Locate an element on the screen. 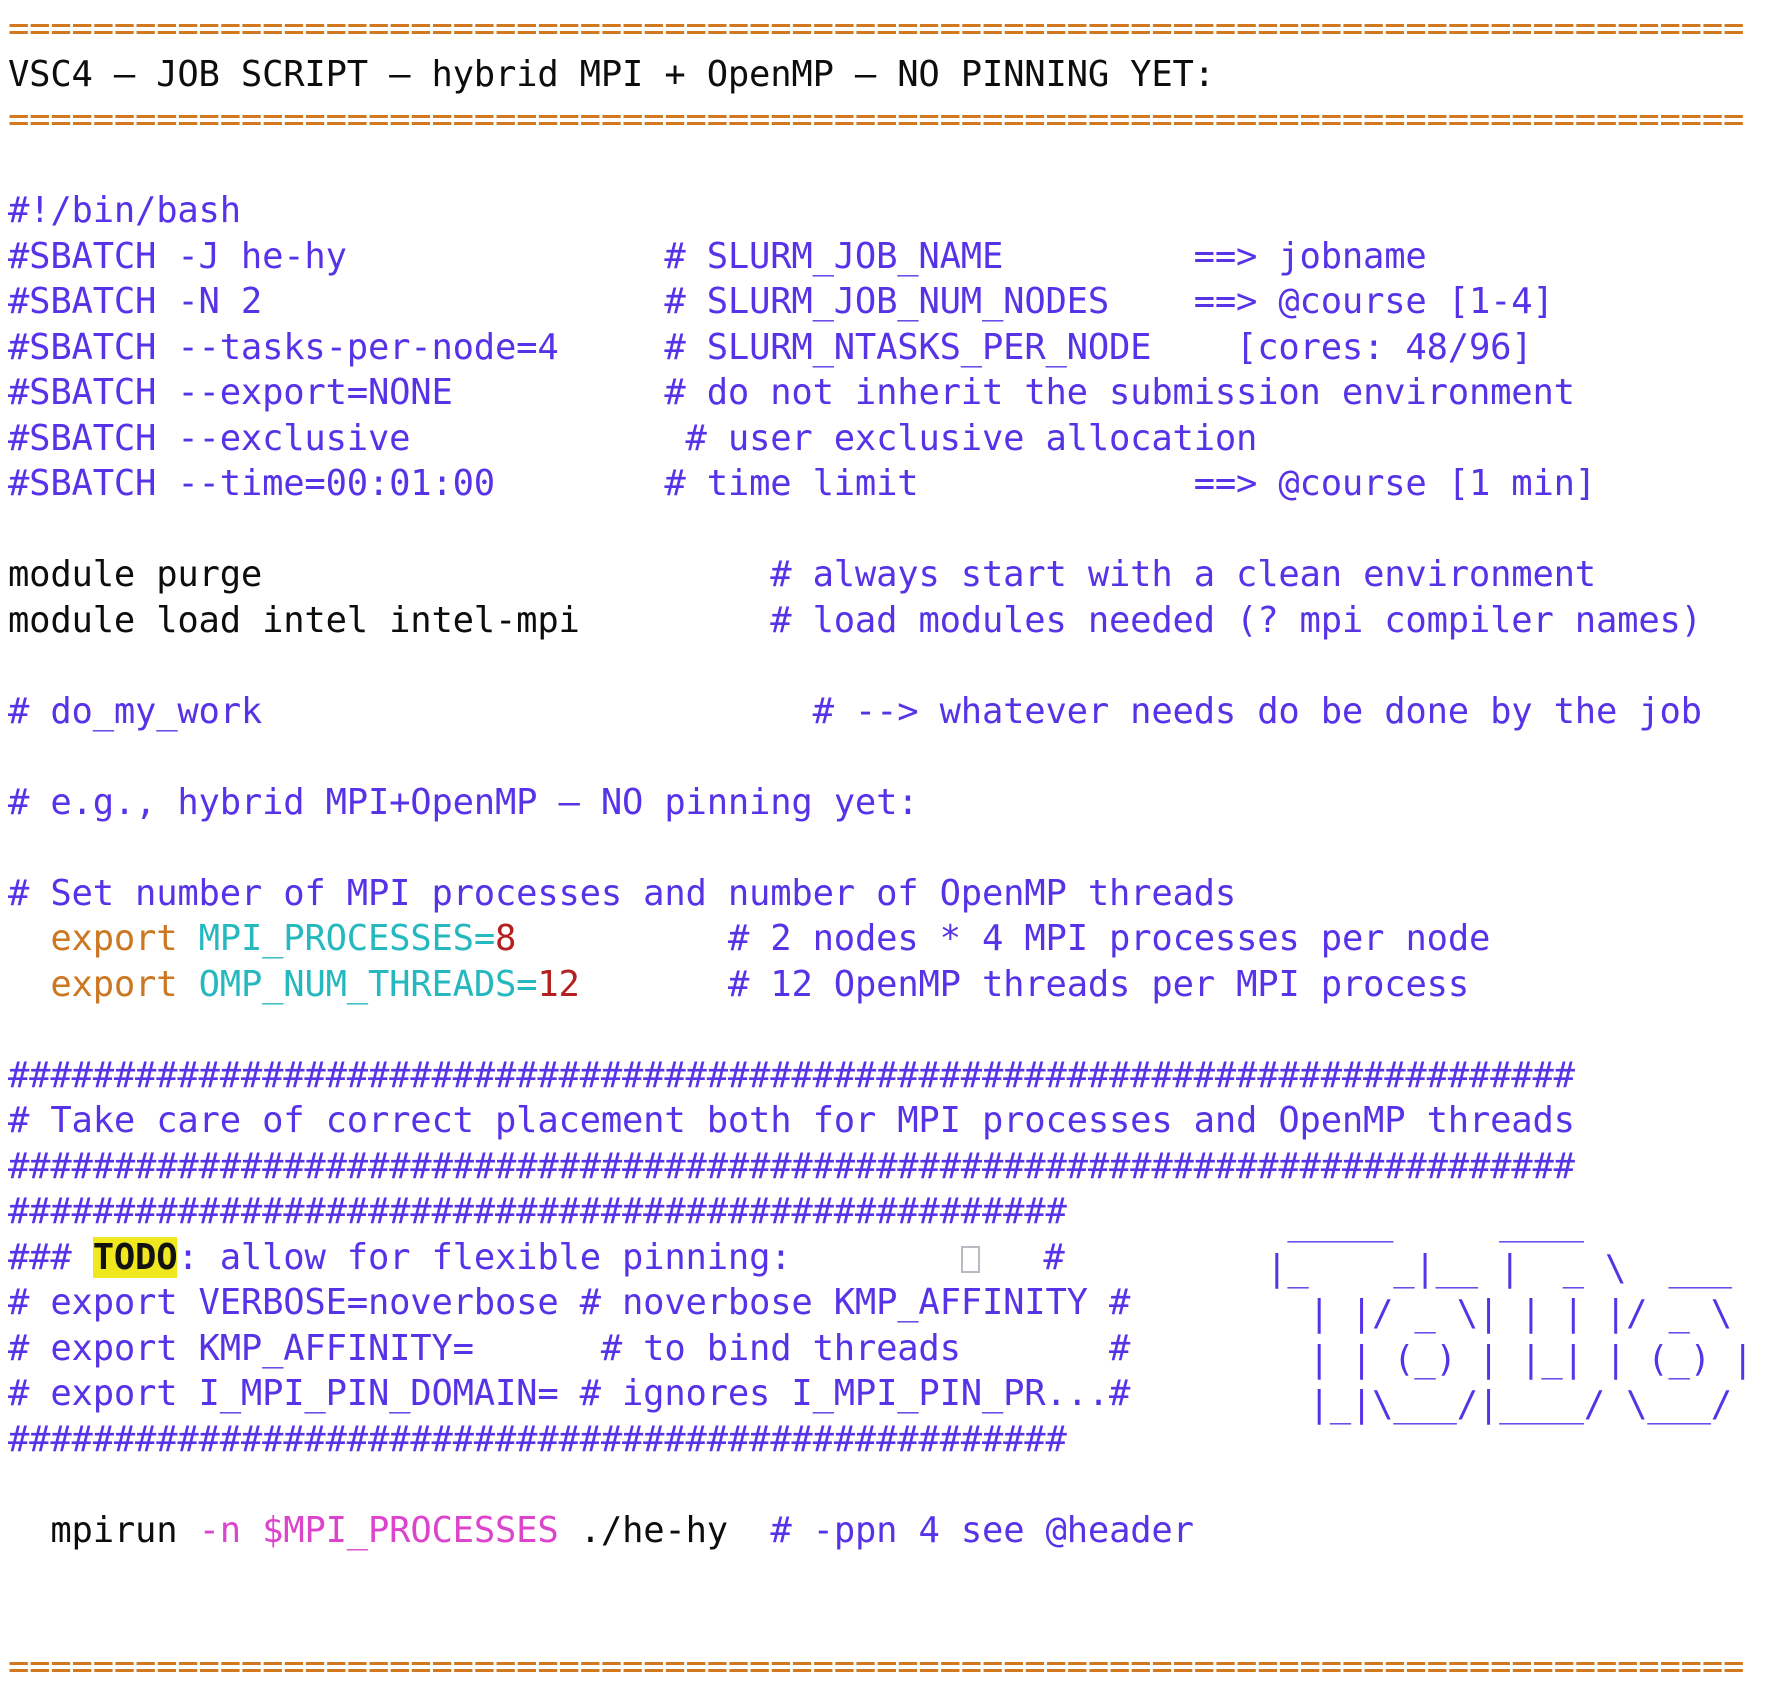 The image size is (1774, 1690). todo-trailing-hash: # is located at coordinates (1054, 1257).